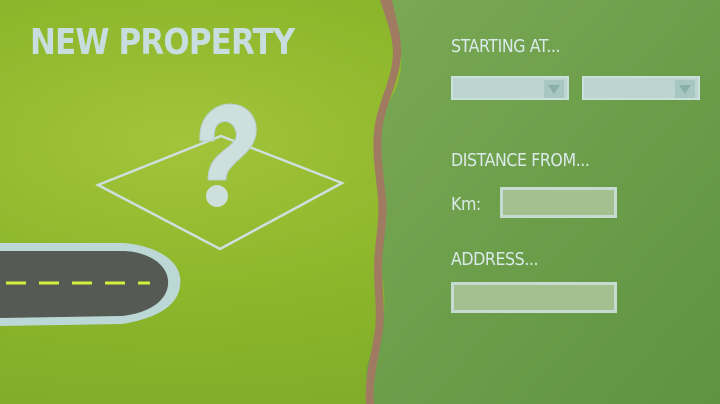 Image resolution: width=720 pixels, height=404 pixels. Describe the element at coordinates (90, 284) in the screenshot. I see `road-icon` at that location.